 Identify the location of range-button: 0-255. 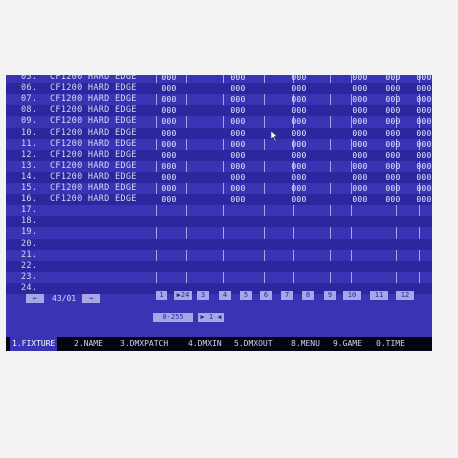
(173, 317).